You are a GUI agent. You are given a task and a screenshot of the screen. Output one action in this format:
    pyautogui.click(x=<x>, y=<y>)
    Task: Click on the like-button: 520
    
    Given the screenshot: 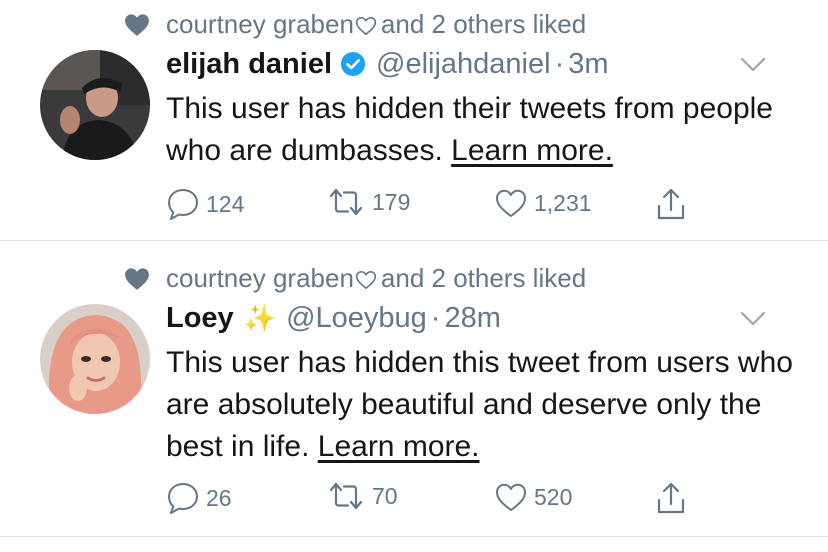 What is the action you would take?
    pyautogui.click(x=533, y=497)
    